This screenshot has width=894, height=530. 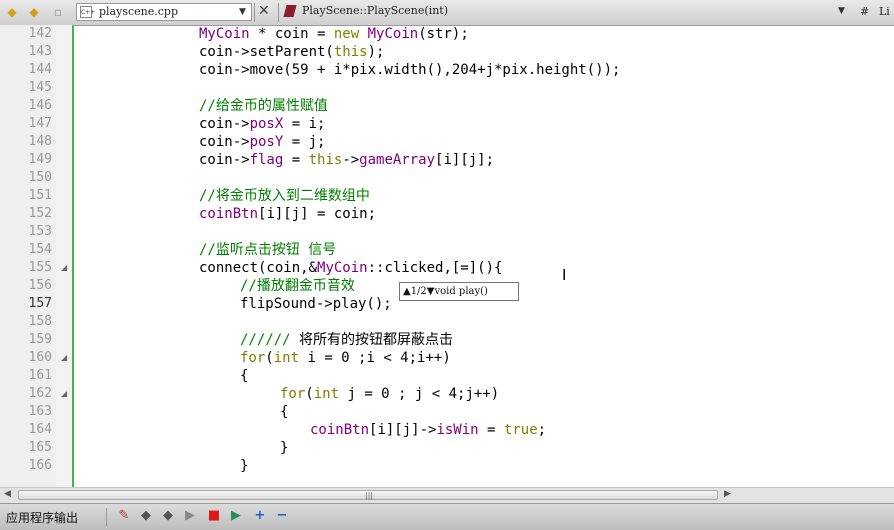 What do you see at coordinates (40, 411) in the screenshot?
I see `line-number: 163` at bounding box center [40, 411].